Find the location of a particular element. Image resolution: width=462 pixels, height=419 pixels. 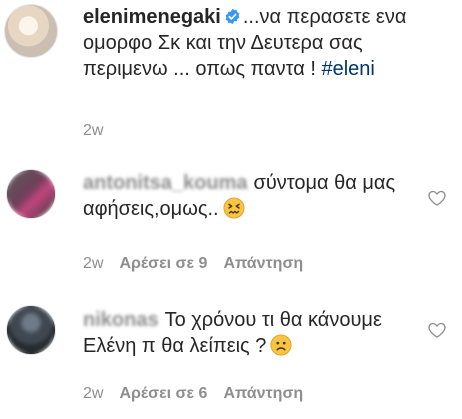

comment-meta: 2w Αρέσει σε 9 Απάντηση is located at coordinates (201, 264).